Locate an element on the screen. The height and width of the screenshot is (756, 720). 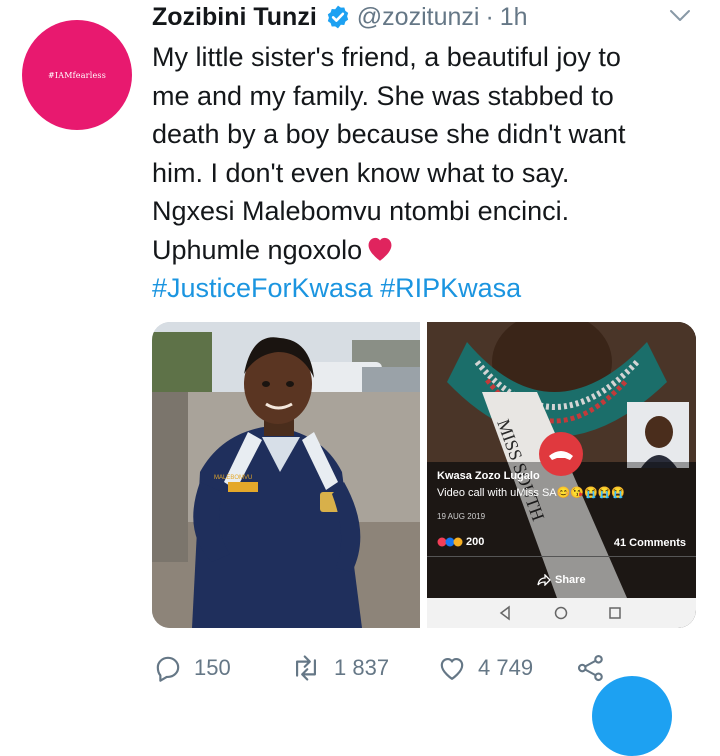
video-call-drawing: MISS SOUTH is located at coordinates (561, 460).